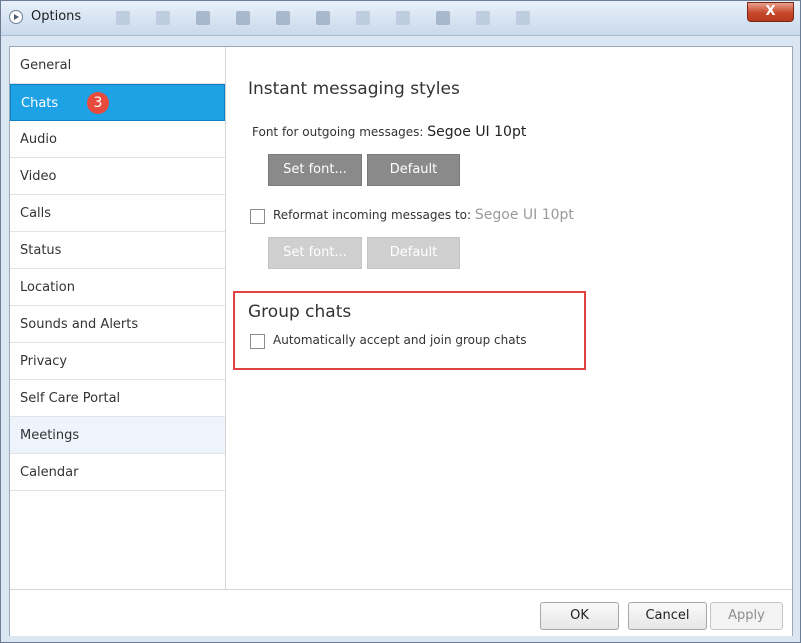 The width and height of the screenshot is (801, 643). I want to click on sidebar-item-self-care-portal: Self Care Portal, so click(117, 398).